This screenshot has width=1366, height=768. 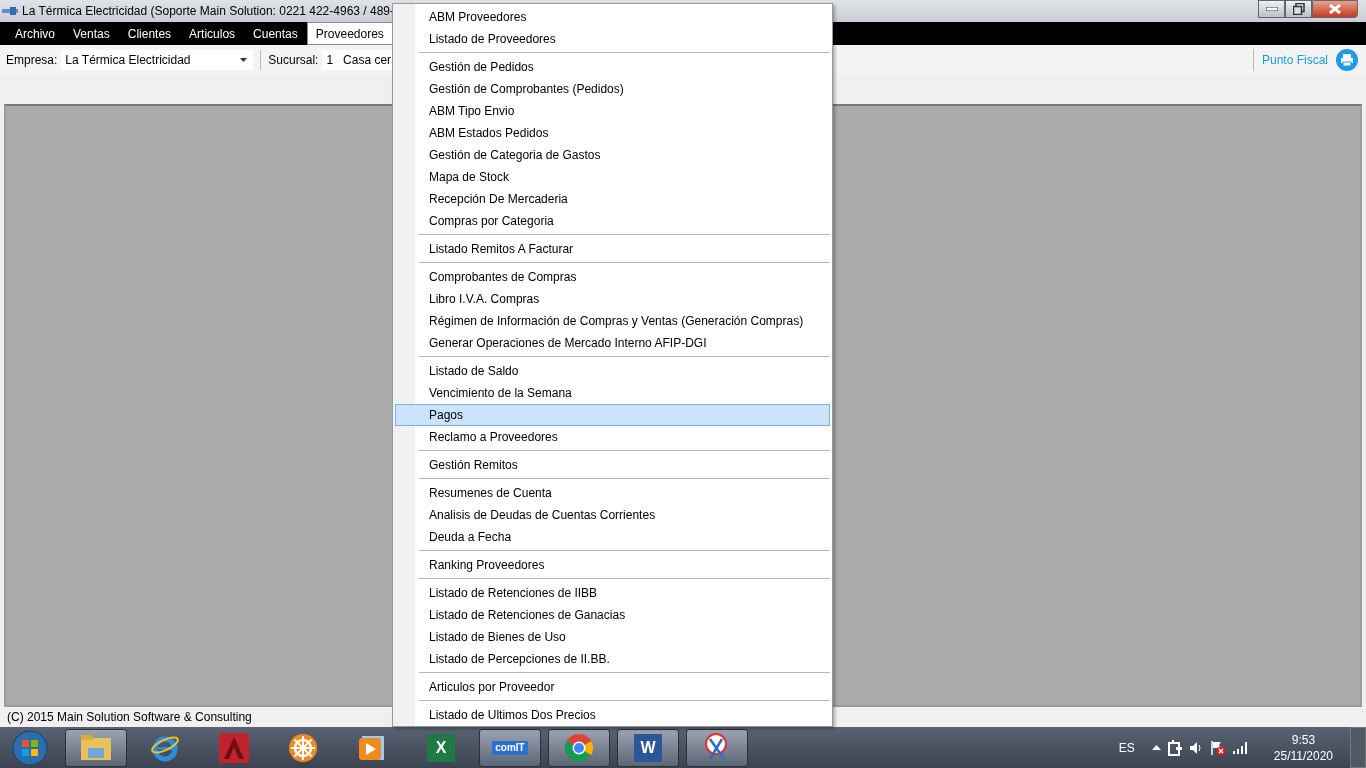 I want to click on word-processor-icon: W, so click(x=648, y=747).